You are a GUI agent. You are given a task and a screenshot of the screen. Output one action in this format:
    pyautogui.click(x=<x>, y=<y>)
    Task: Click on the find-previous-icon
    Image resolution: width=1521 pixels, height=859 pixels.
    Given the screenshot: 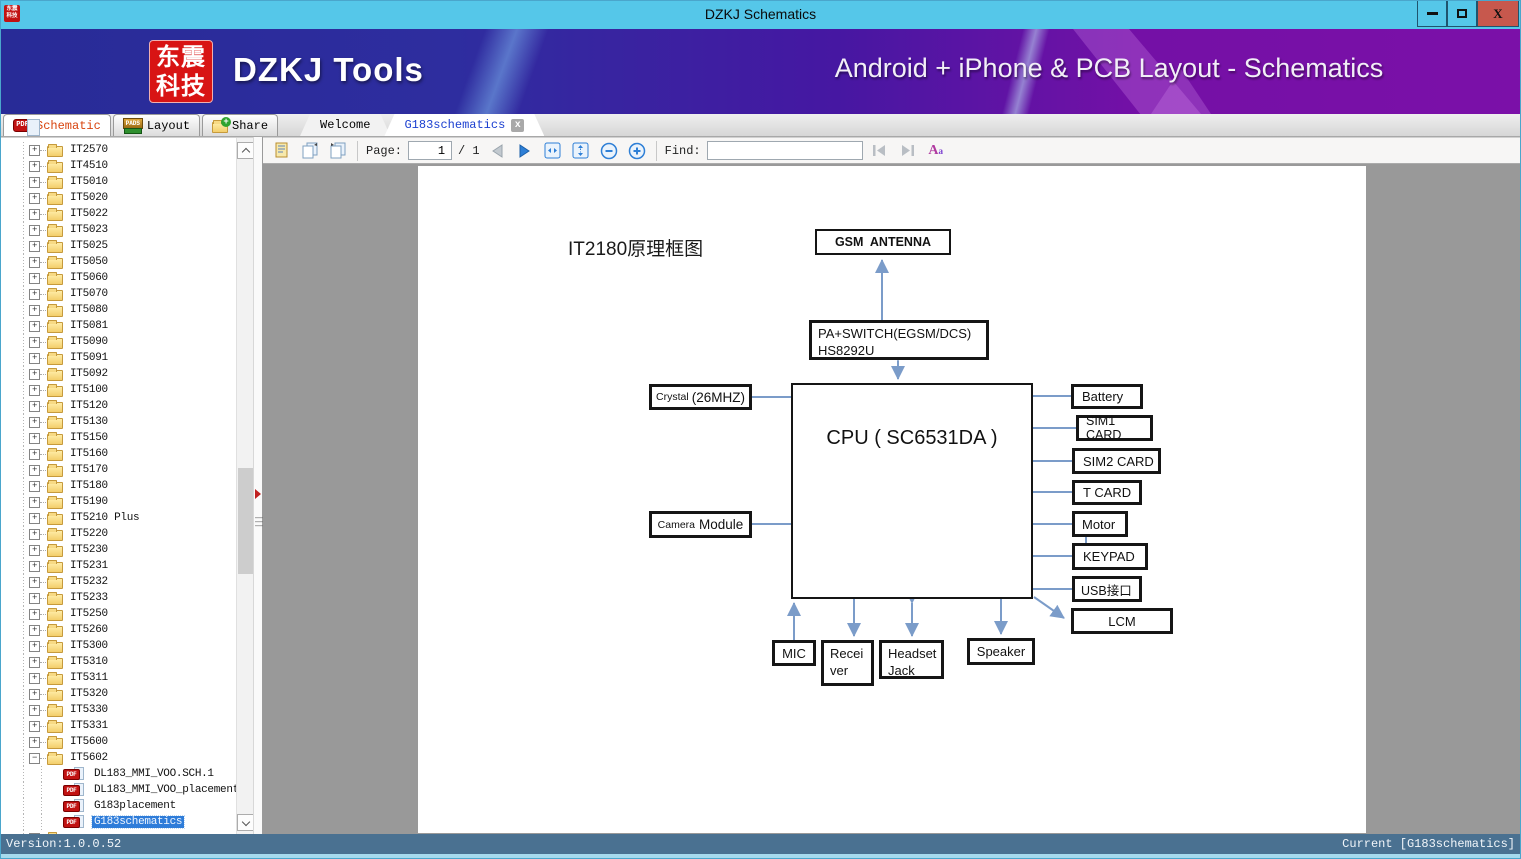 What is the action you would take?
    pyautogui.click(x=880, y=151)
    